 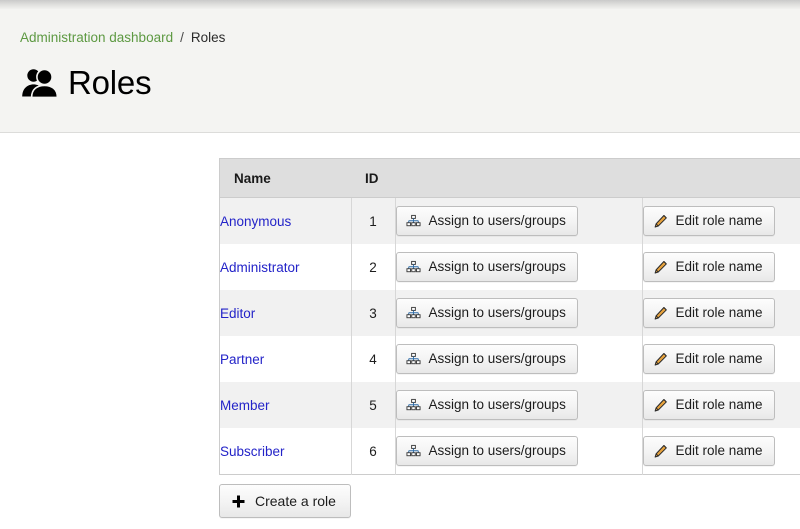 What do you see at coordinates (110, 82) in the screenshot?
I see `page-title: Roles` at bounding box center [110, 82].